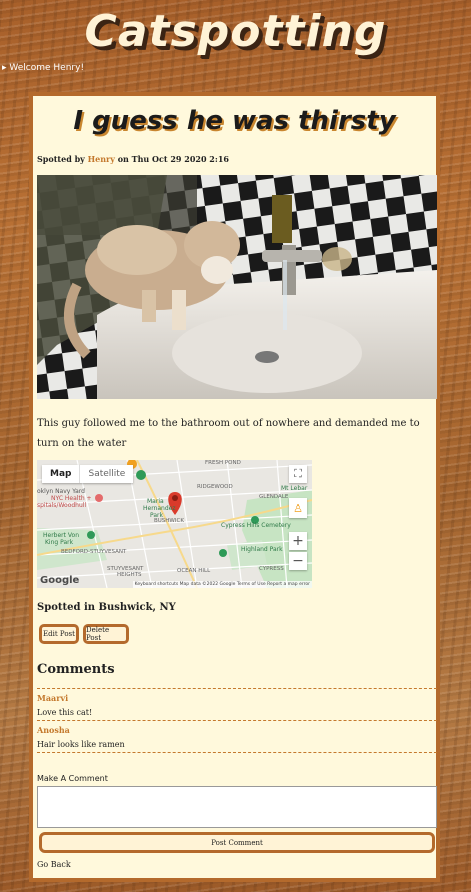  Describe the element at coordinates (298, 508) in the screenshot. I see `pegman-icon: ♙` at that location.